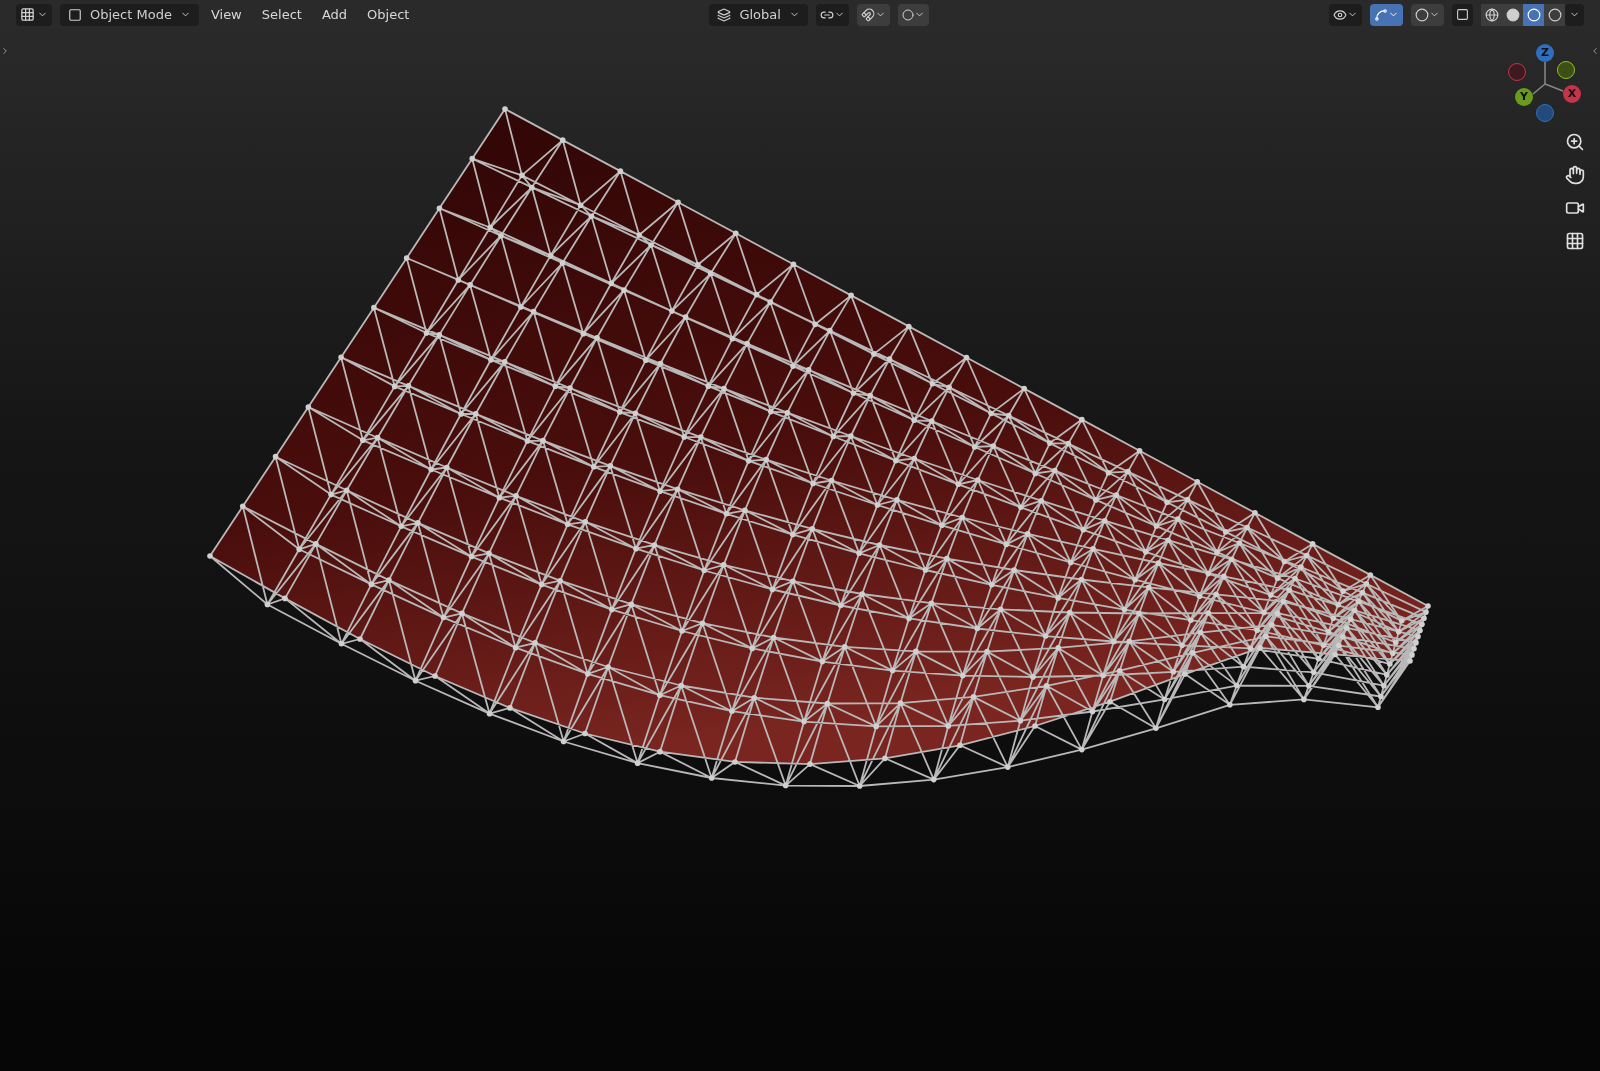  I want to click on editor-type-button, so click(34, 14).